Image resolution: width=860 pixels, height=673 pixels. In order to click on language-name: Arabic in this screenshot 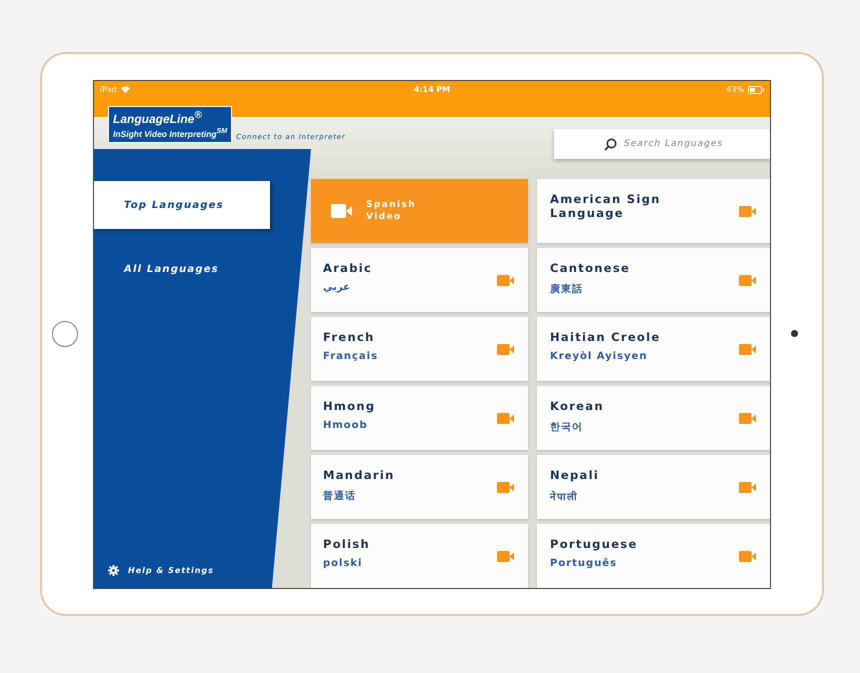, I will do `click(347, 268)`.